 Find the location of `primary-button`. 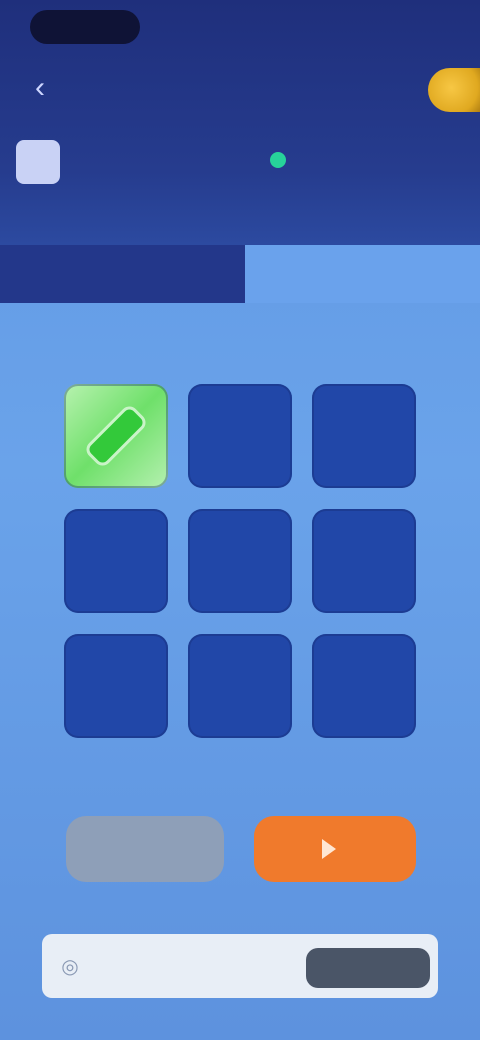

primary-button is located at coordinates (335, 849).